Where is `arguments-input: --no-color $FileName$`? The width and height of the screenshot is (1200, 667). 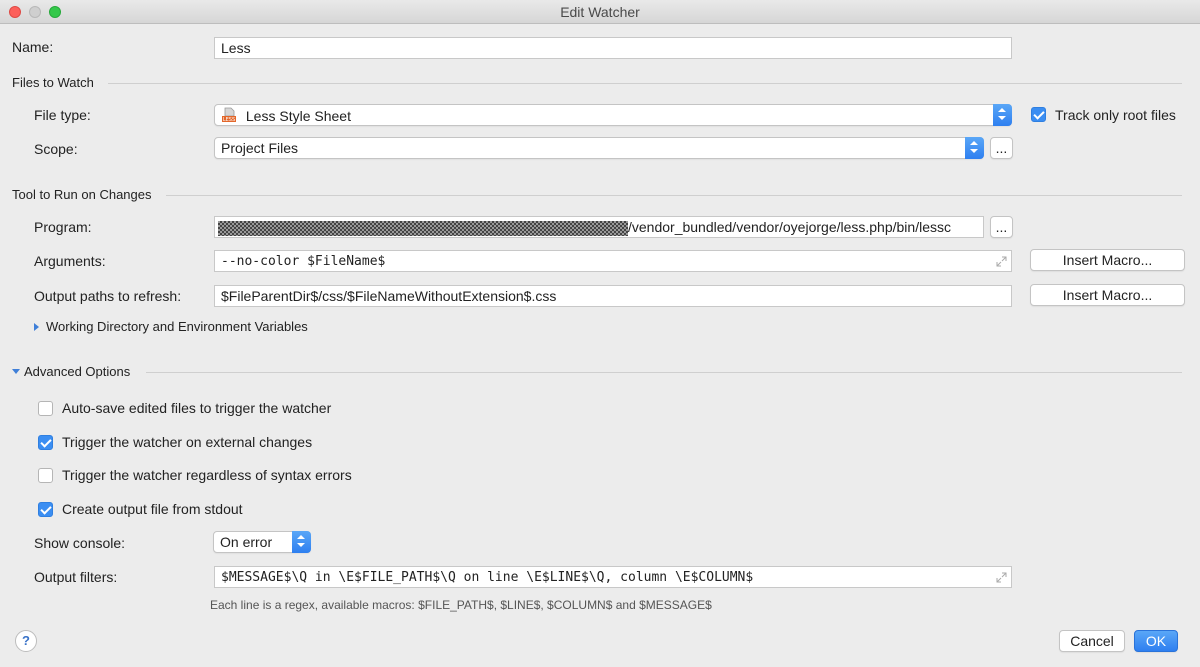 arguments-input: --no-color $FileName$ is located at coordinates (613, 261).